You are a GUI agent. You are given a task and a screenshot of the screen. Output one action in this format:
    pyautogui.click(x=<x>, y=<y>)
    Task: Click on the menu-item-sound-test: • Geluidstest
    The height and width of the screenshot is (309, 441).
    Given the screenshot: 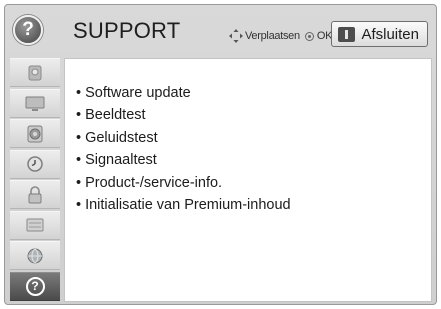 What is the action you would take?
    pyautogui.click(x=183, y=138)
    